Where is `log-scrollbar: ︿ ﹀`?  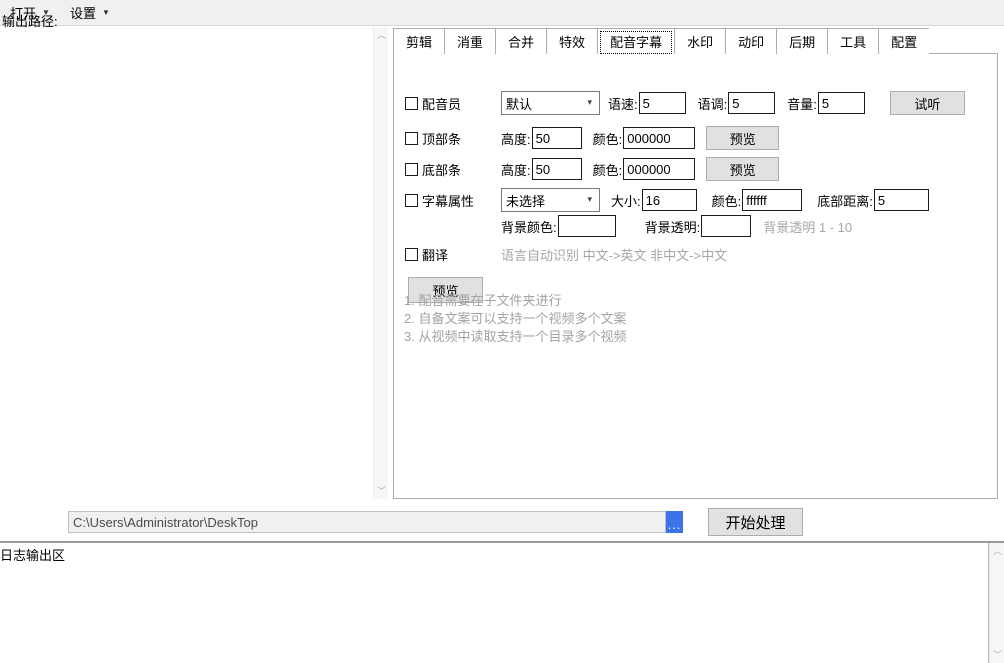
log-scrollbar: ︿ ﹀ is located at coordinates (996, 603).